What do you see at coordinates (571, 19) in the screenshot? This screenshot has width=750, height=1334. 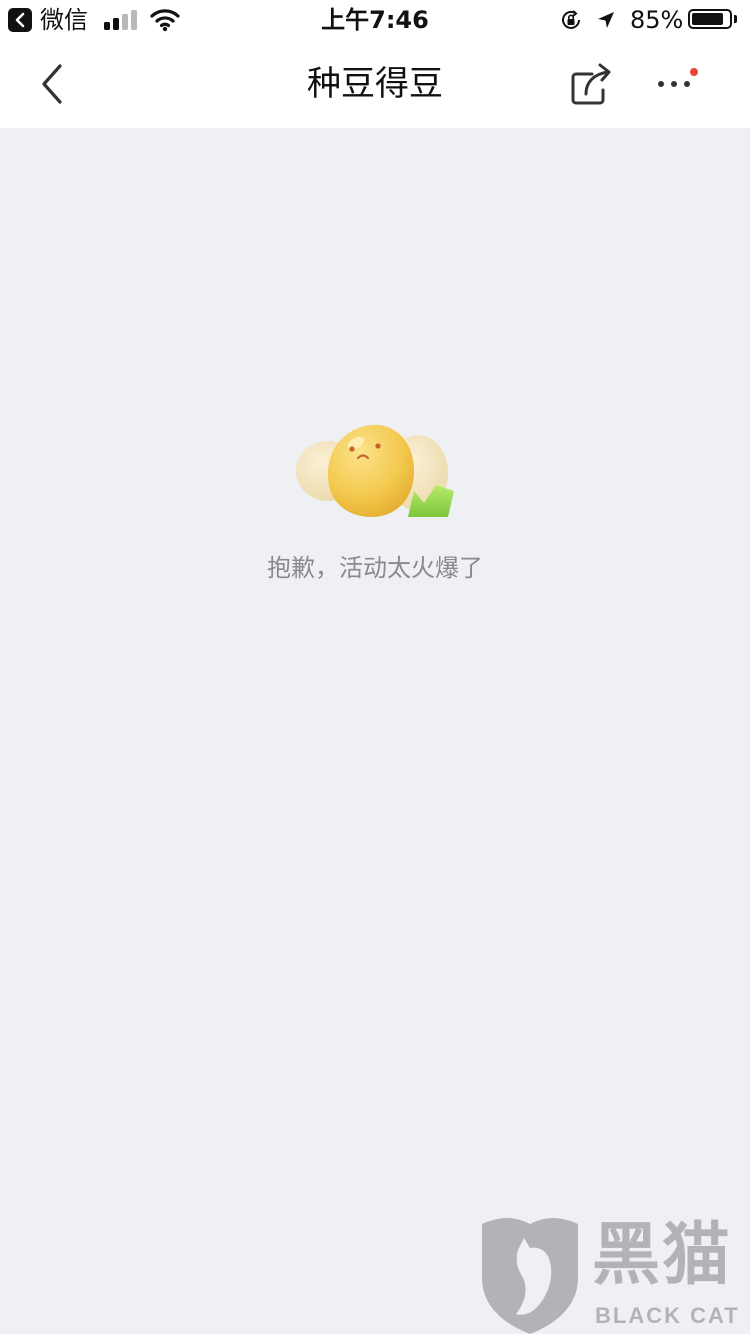 I see `orientation-lock-icon` at bounding box center [571, 19].